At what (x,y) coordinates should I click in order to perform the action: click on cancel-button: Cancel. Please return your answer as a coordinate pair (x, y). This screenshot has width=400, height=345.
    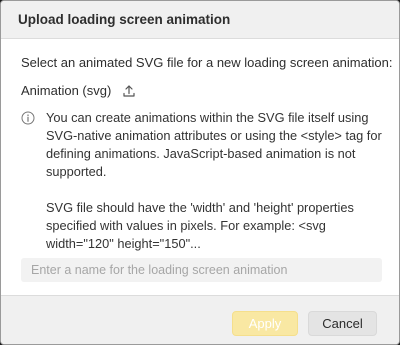
    Looking at the image, I should click on (342, 323).